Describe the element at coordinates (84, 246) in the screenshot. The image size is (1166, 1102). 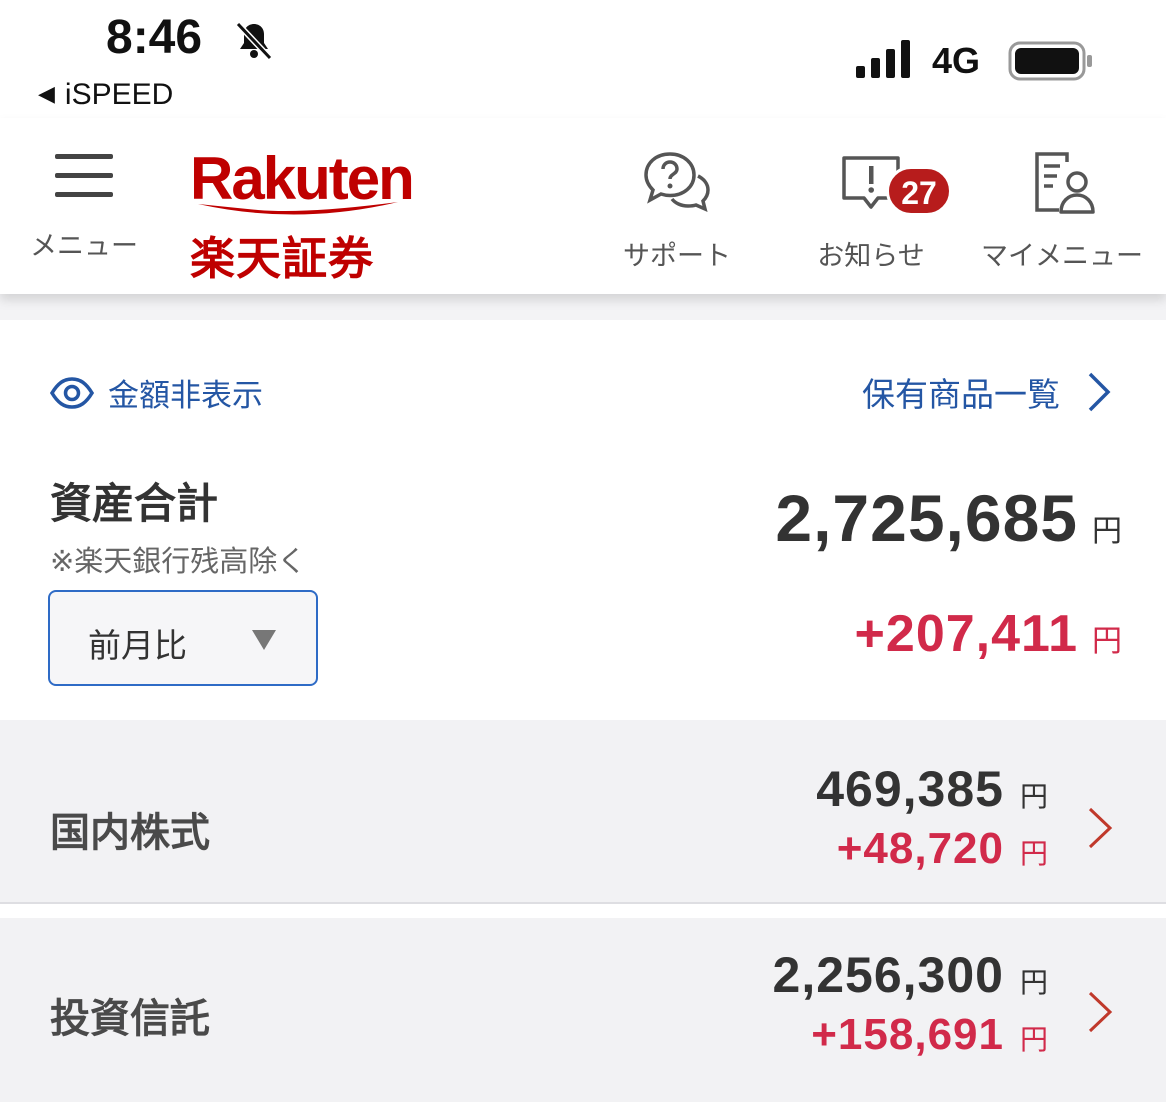
I see `menu-label: メニュー` at that location.